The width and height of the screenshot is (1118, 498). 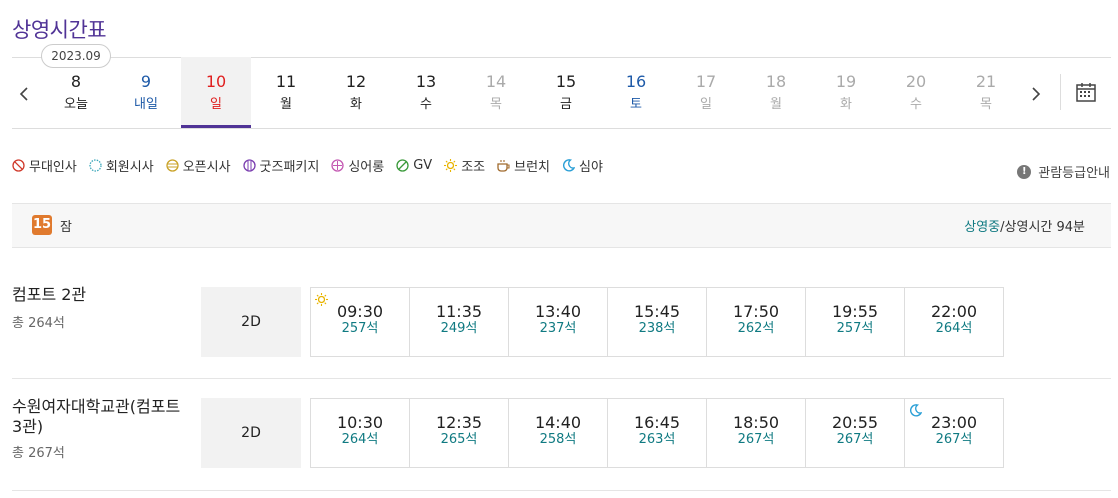 I want to click on page-title: 상영시간표, so click(x=59, y=30).